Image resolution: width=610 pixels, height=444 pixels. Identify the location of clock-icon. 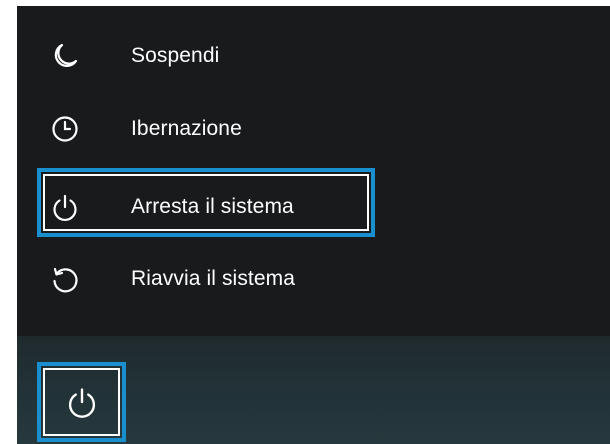
(65, 129).